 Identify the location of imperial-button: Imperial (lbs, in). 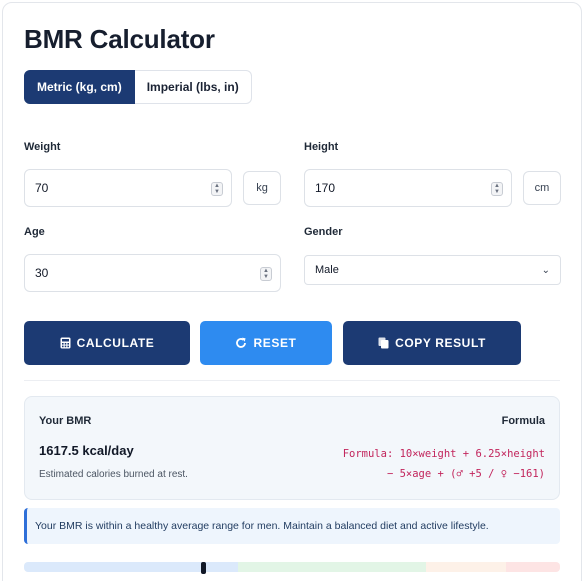
(193, 87).